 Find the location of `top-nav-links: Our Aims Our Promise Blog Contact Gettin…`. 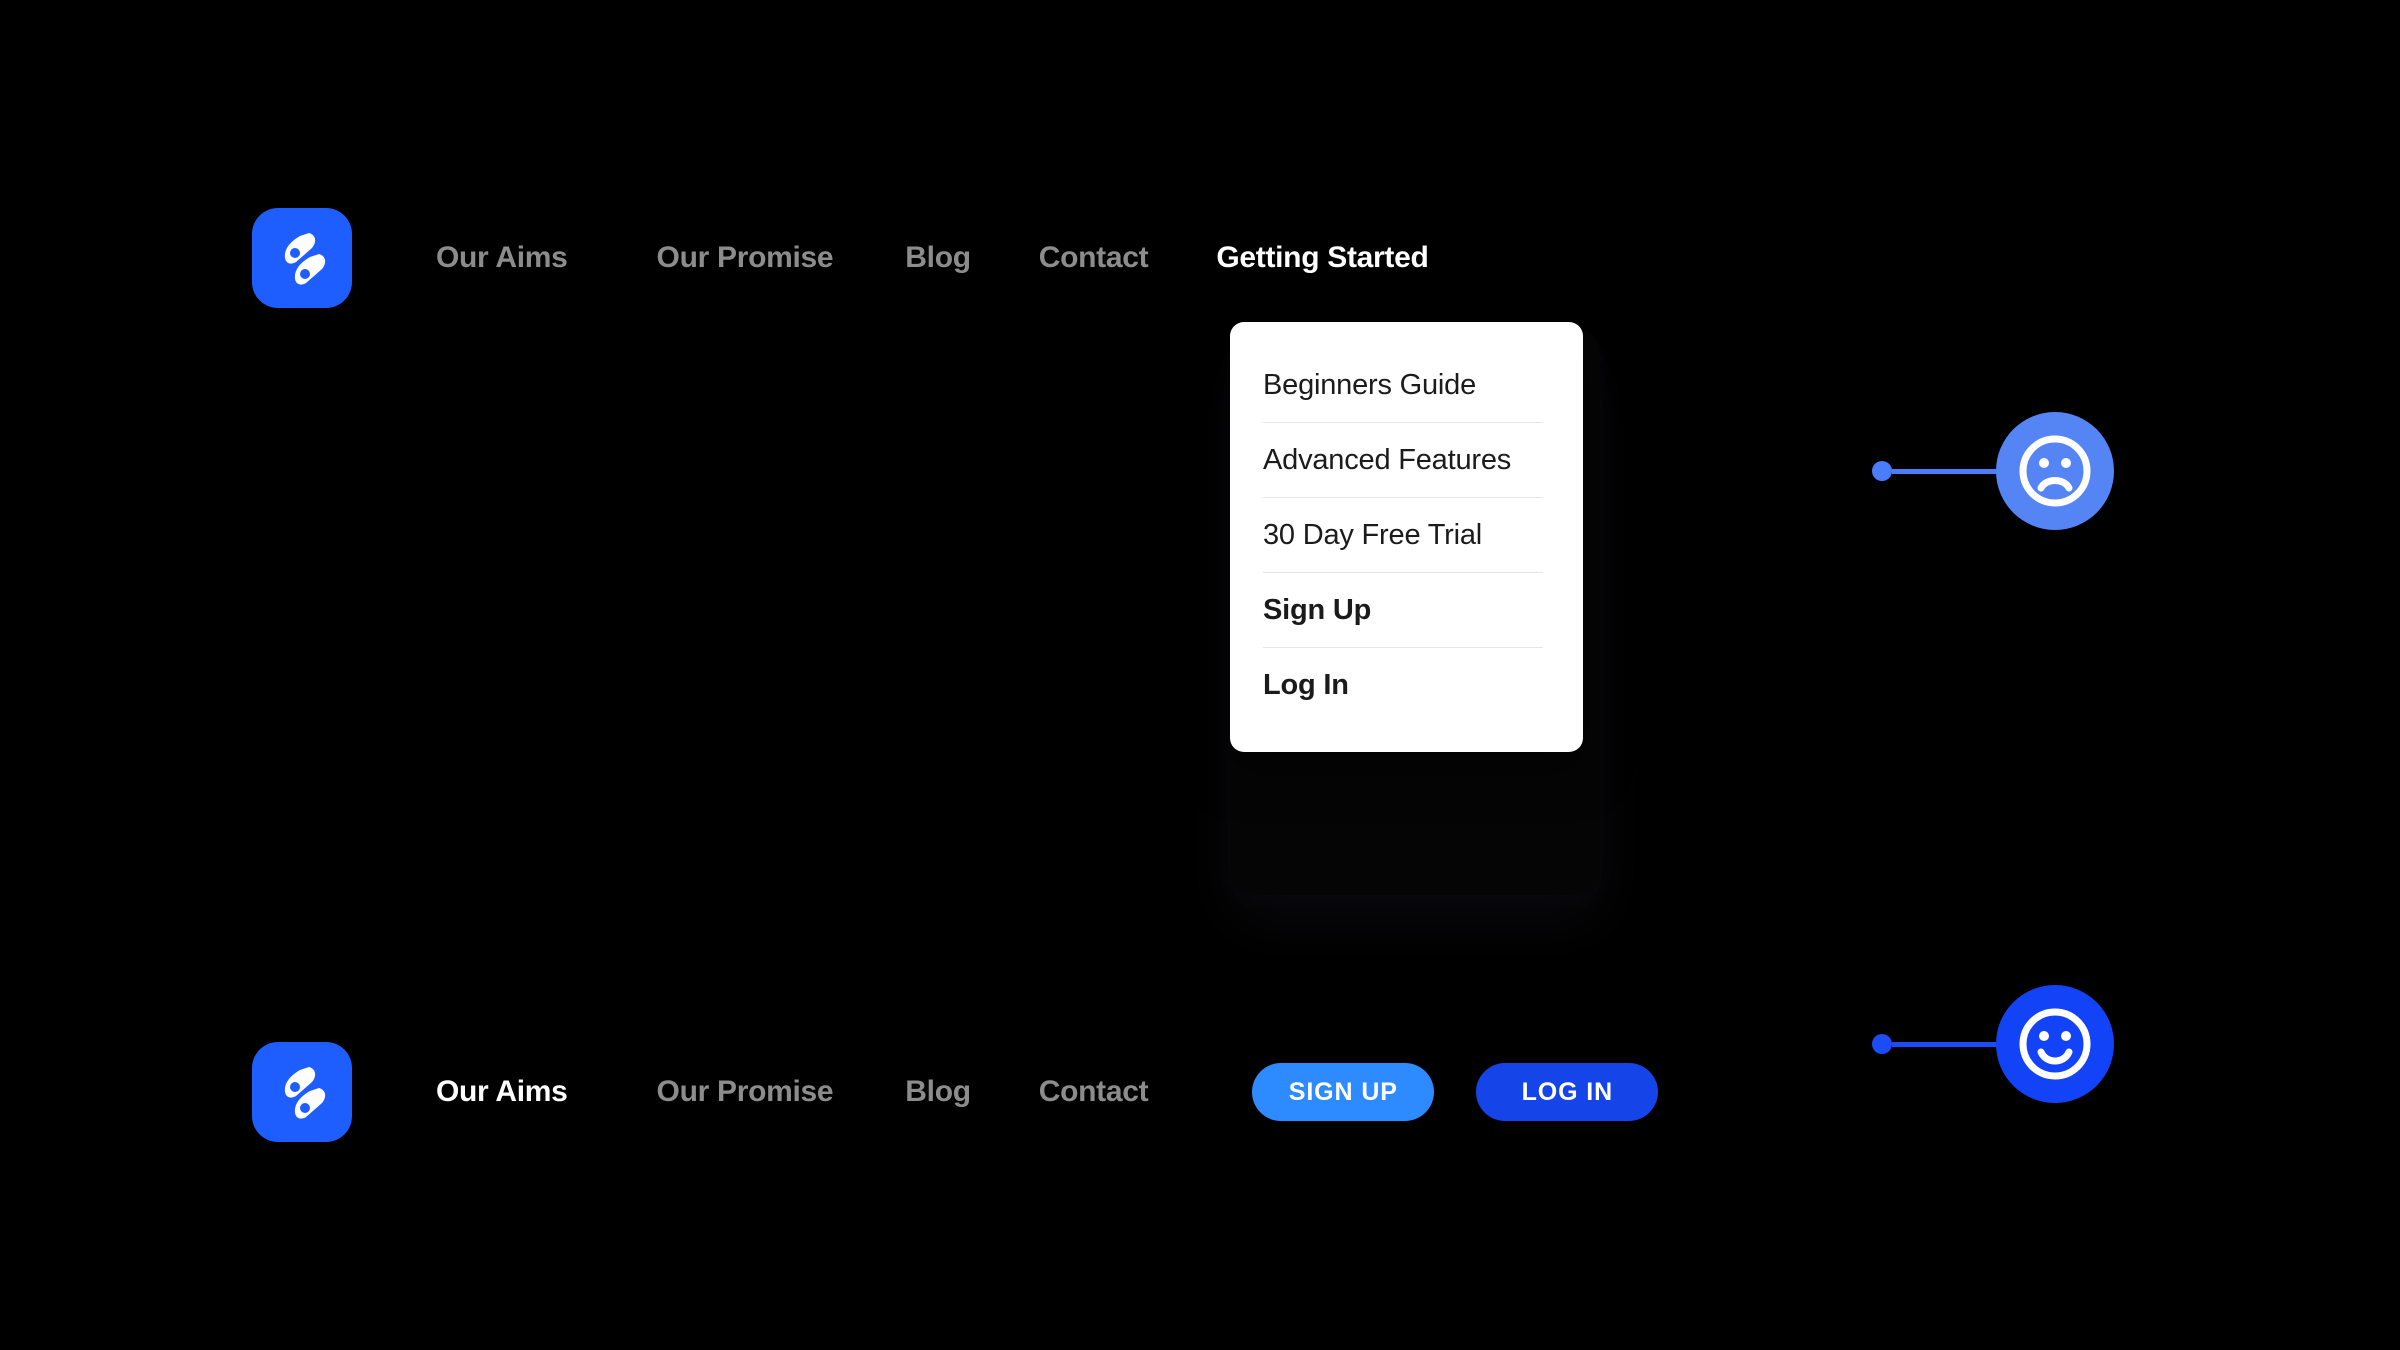

top-nav-links: Our Aims Our Promise Blog Contact Gettin… is located at coordinates (932, 258).